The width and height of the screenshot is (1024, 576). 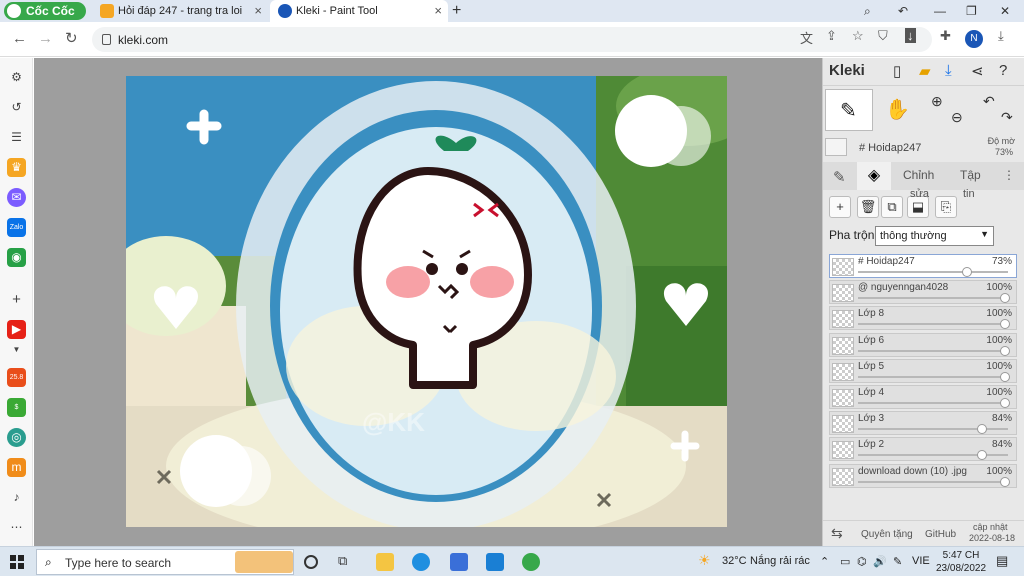 What do you see at coordinates (880, 561) in the screenshot?
I see `volume-icon: 🔊` at bounding box center [880, 561].